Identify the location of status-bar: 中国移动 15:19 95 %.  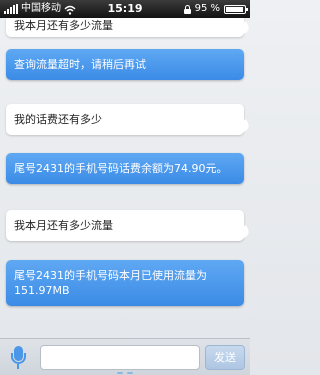
(125, 9).